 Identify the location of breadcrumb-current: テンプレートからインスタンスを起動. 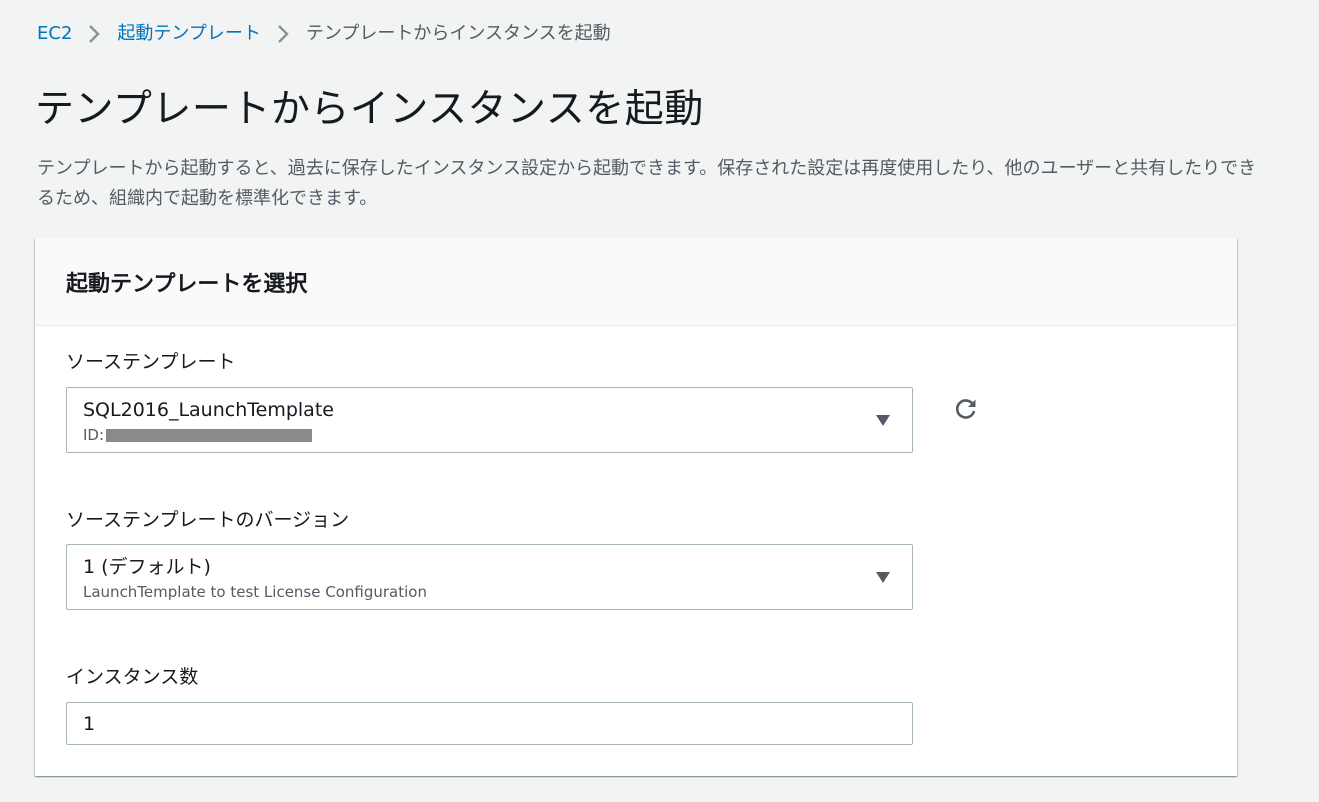
(458, 33).